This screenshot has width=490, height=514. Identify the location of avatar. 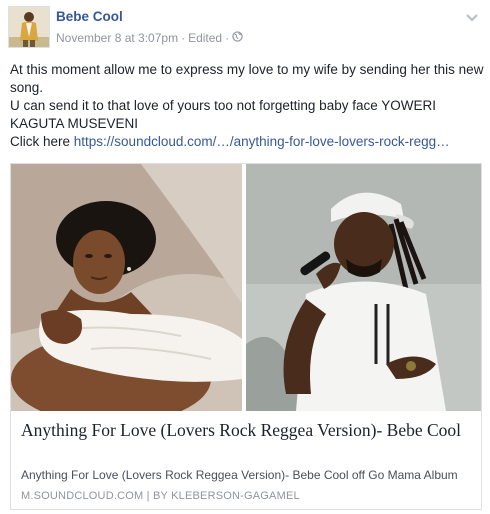
(29, 27).